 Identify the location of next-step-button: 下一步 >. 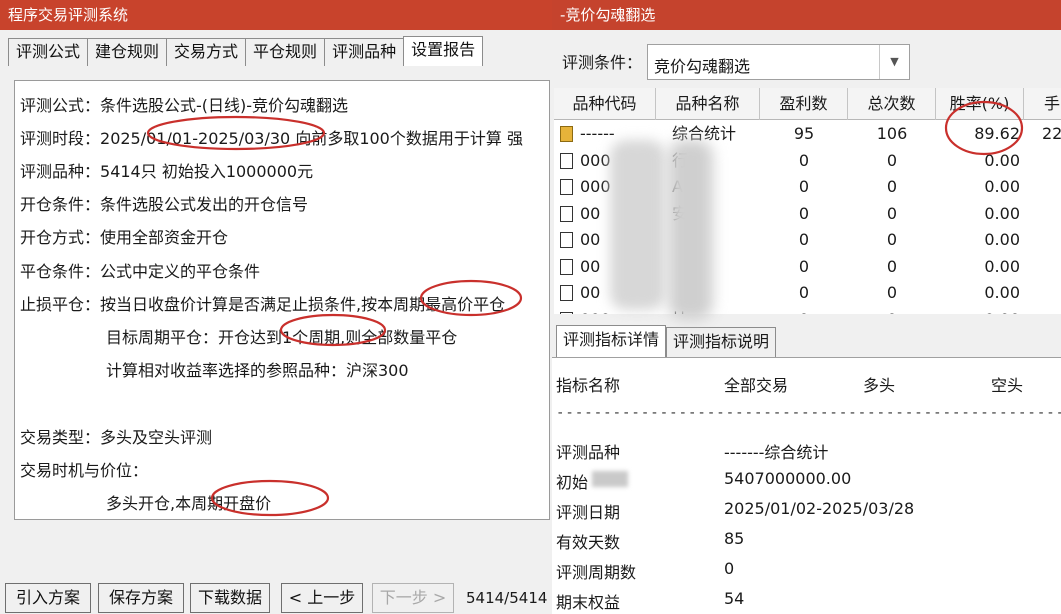
(413, 598).